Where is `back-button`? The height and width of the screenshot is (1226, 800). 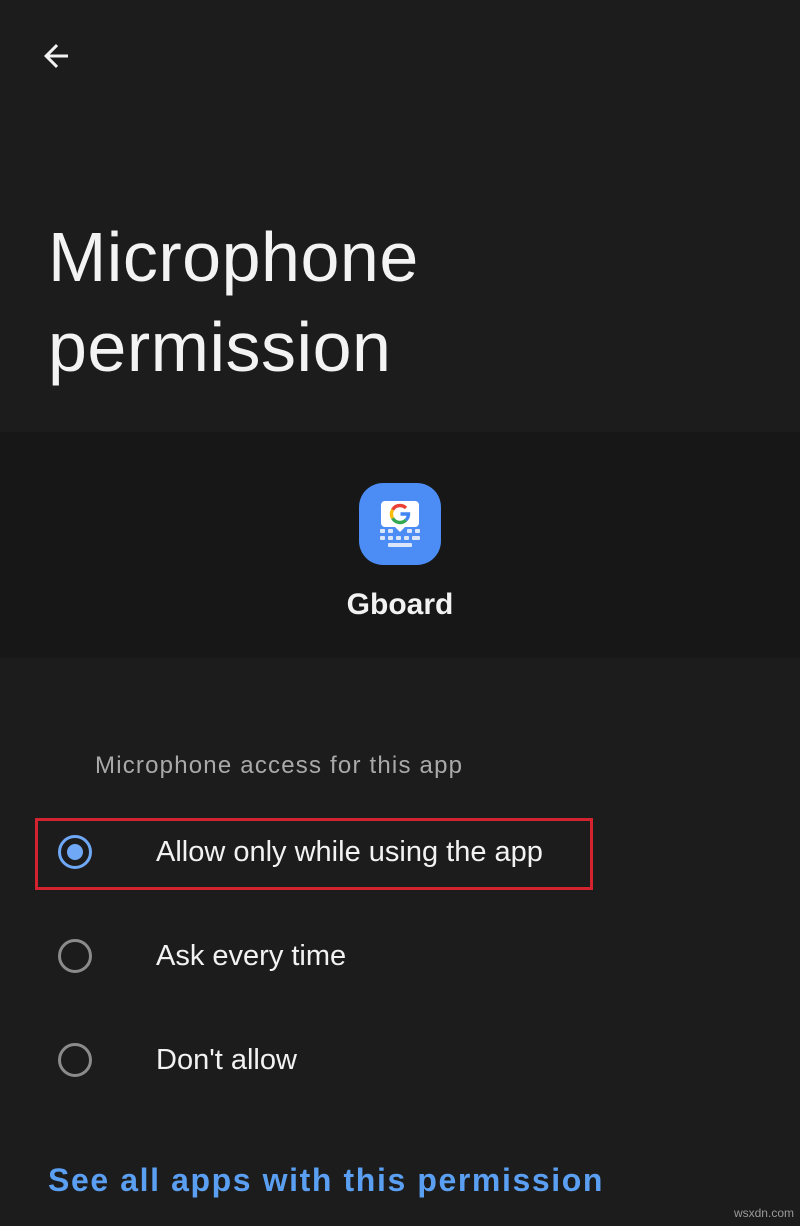 back-button is located at coordinates (56, 56).